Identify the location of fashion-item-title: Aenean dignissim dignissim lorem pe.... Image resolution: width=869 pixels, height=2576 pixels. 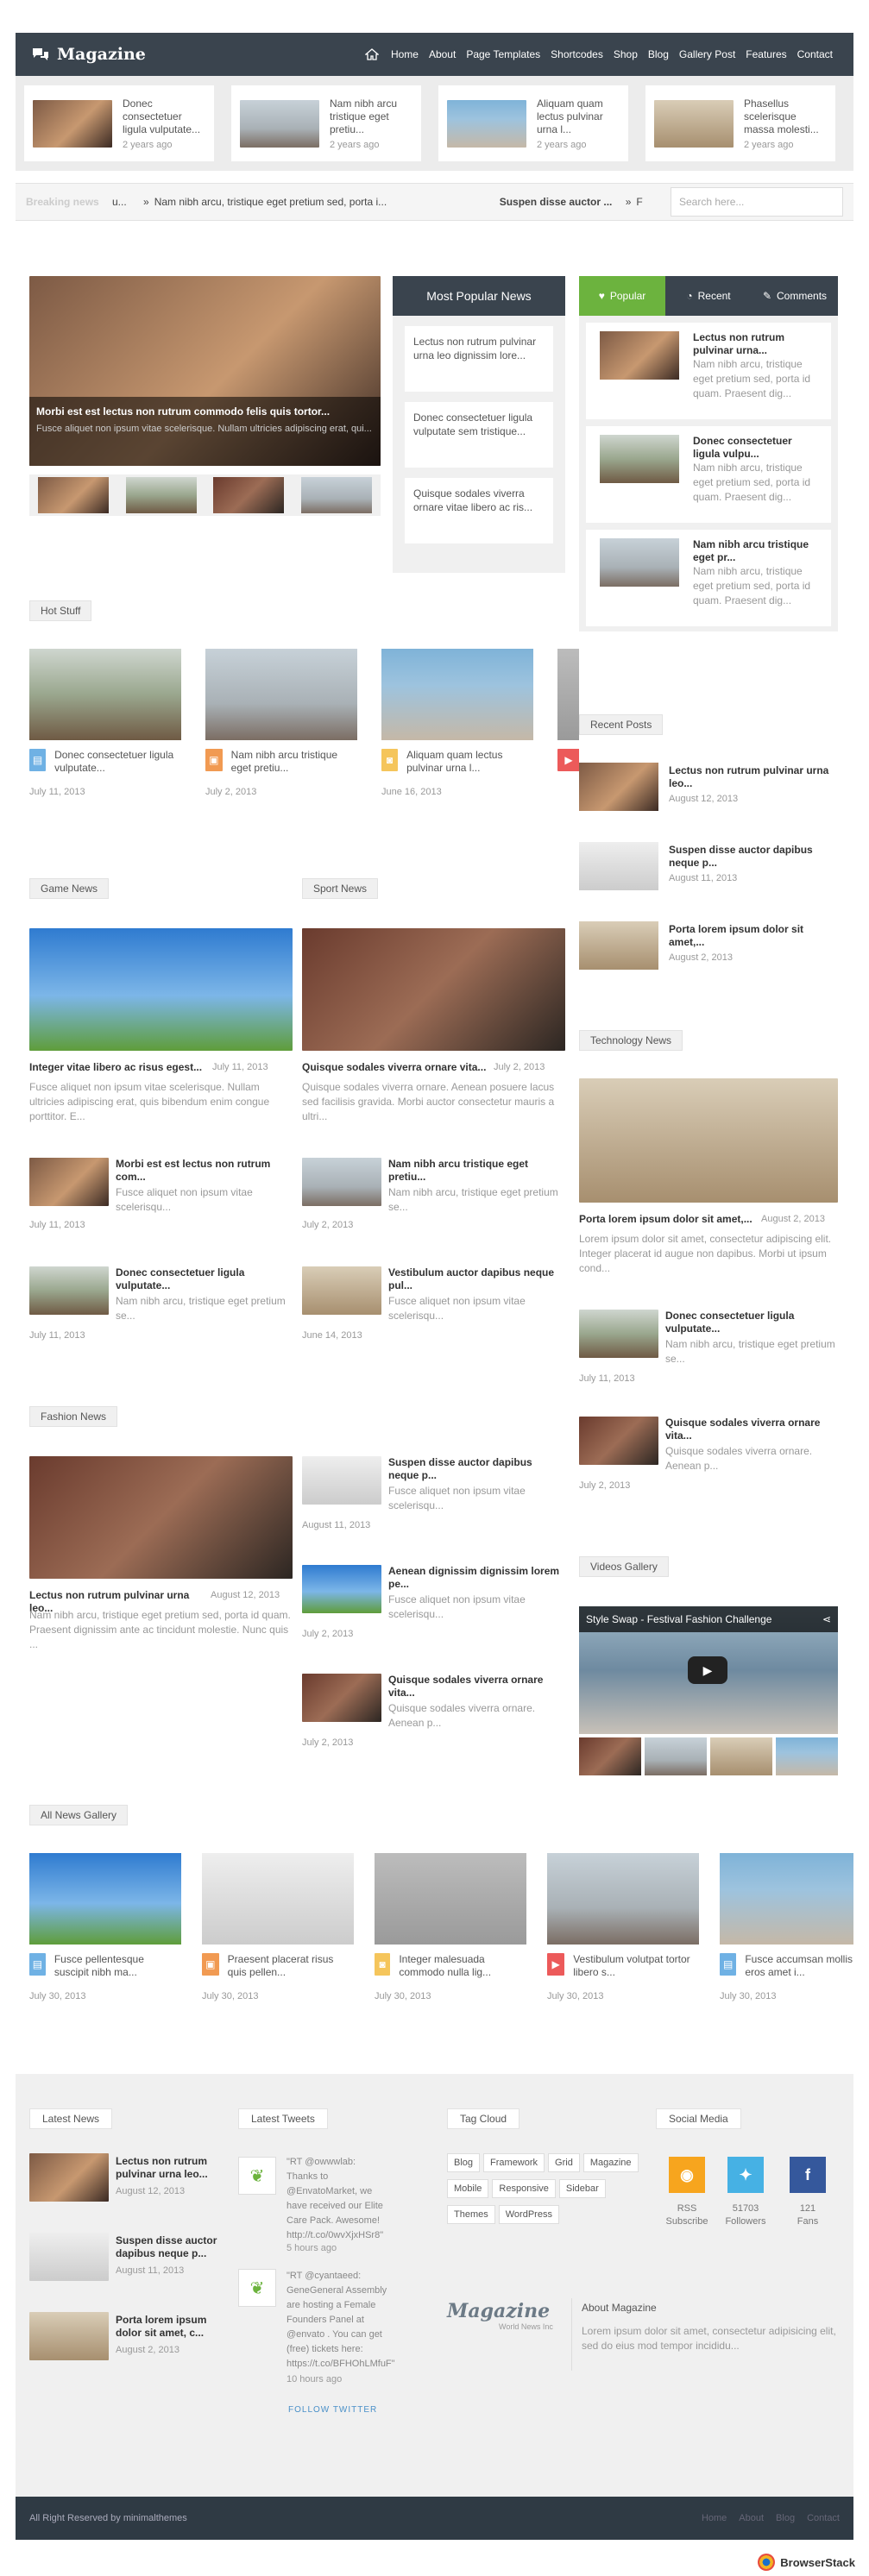
(476, 1578).